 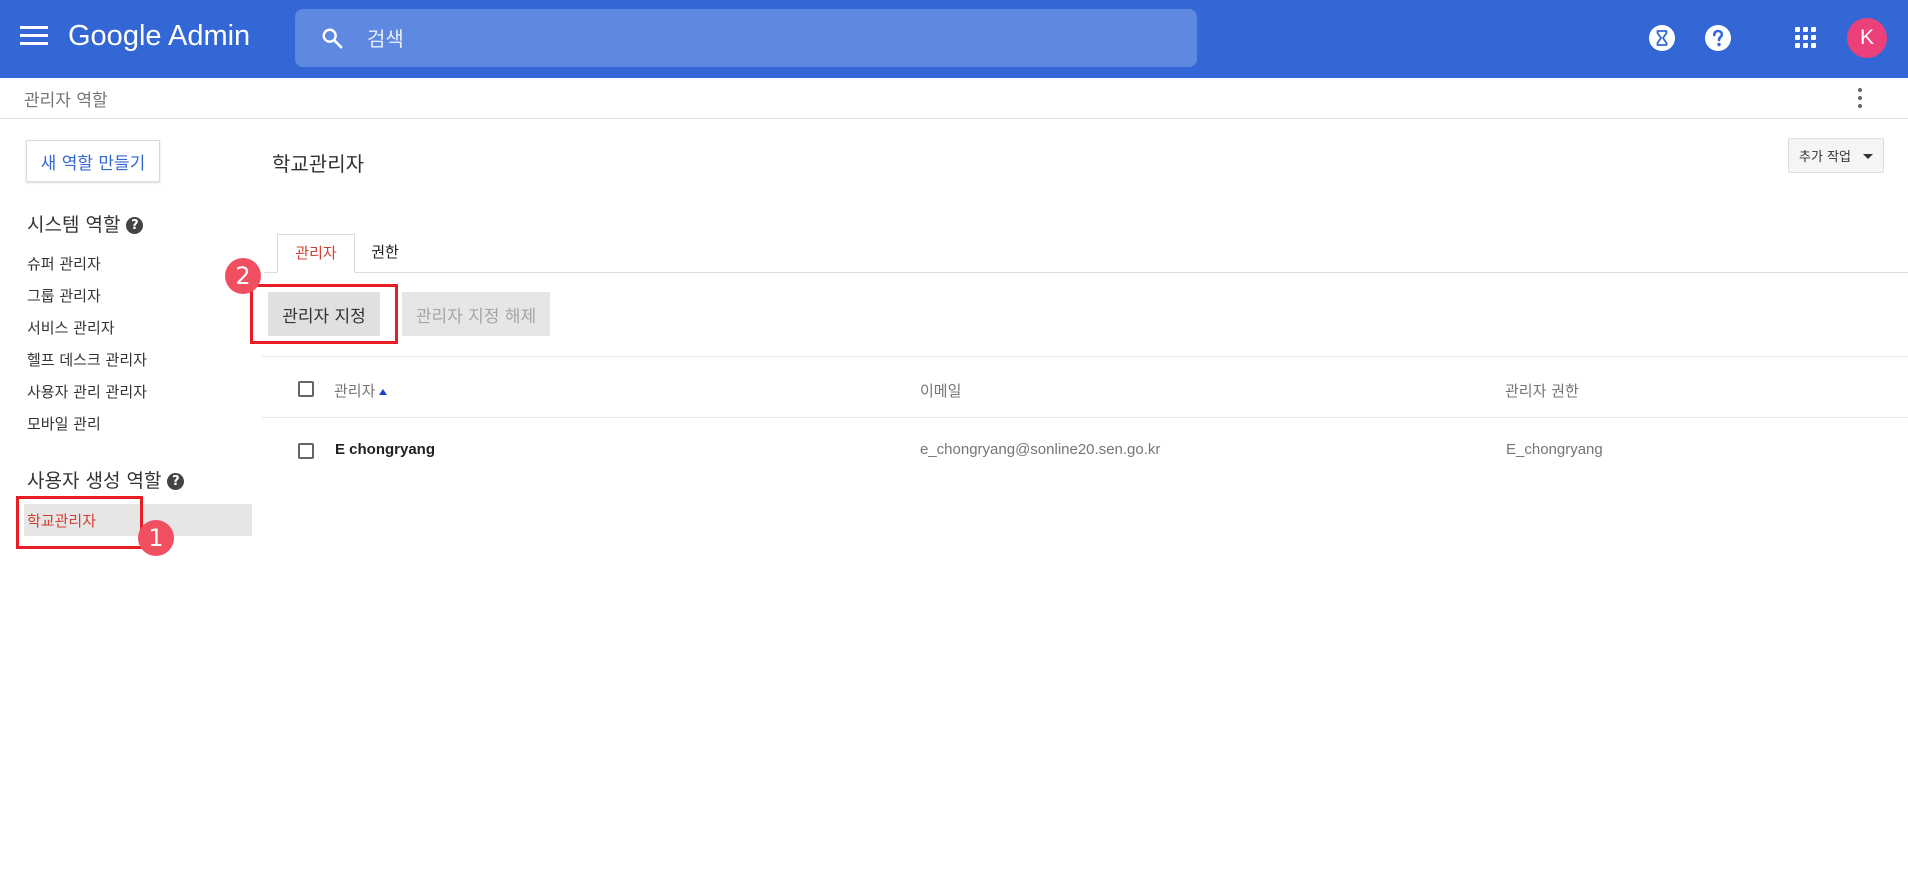 I want to click on breadcrumb-bar: 관리자 역할, so click(x=954, y=98).